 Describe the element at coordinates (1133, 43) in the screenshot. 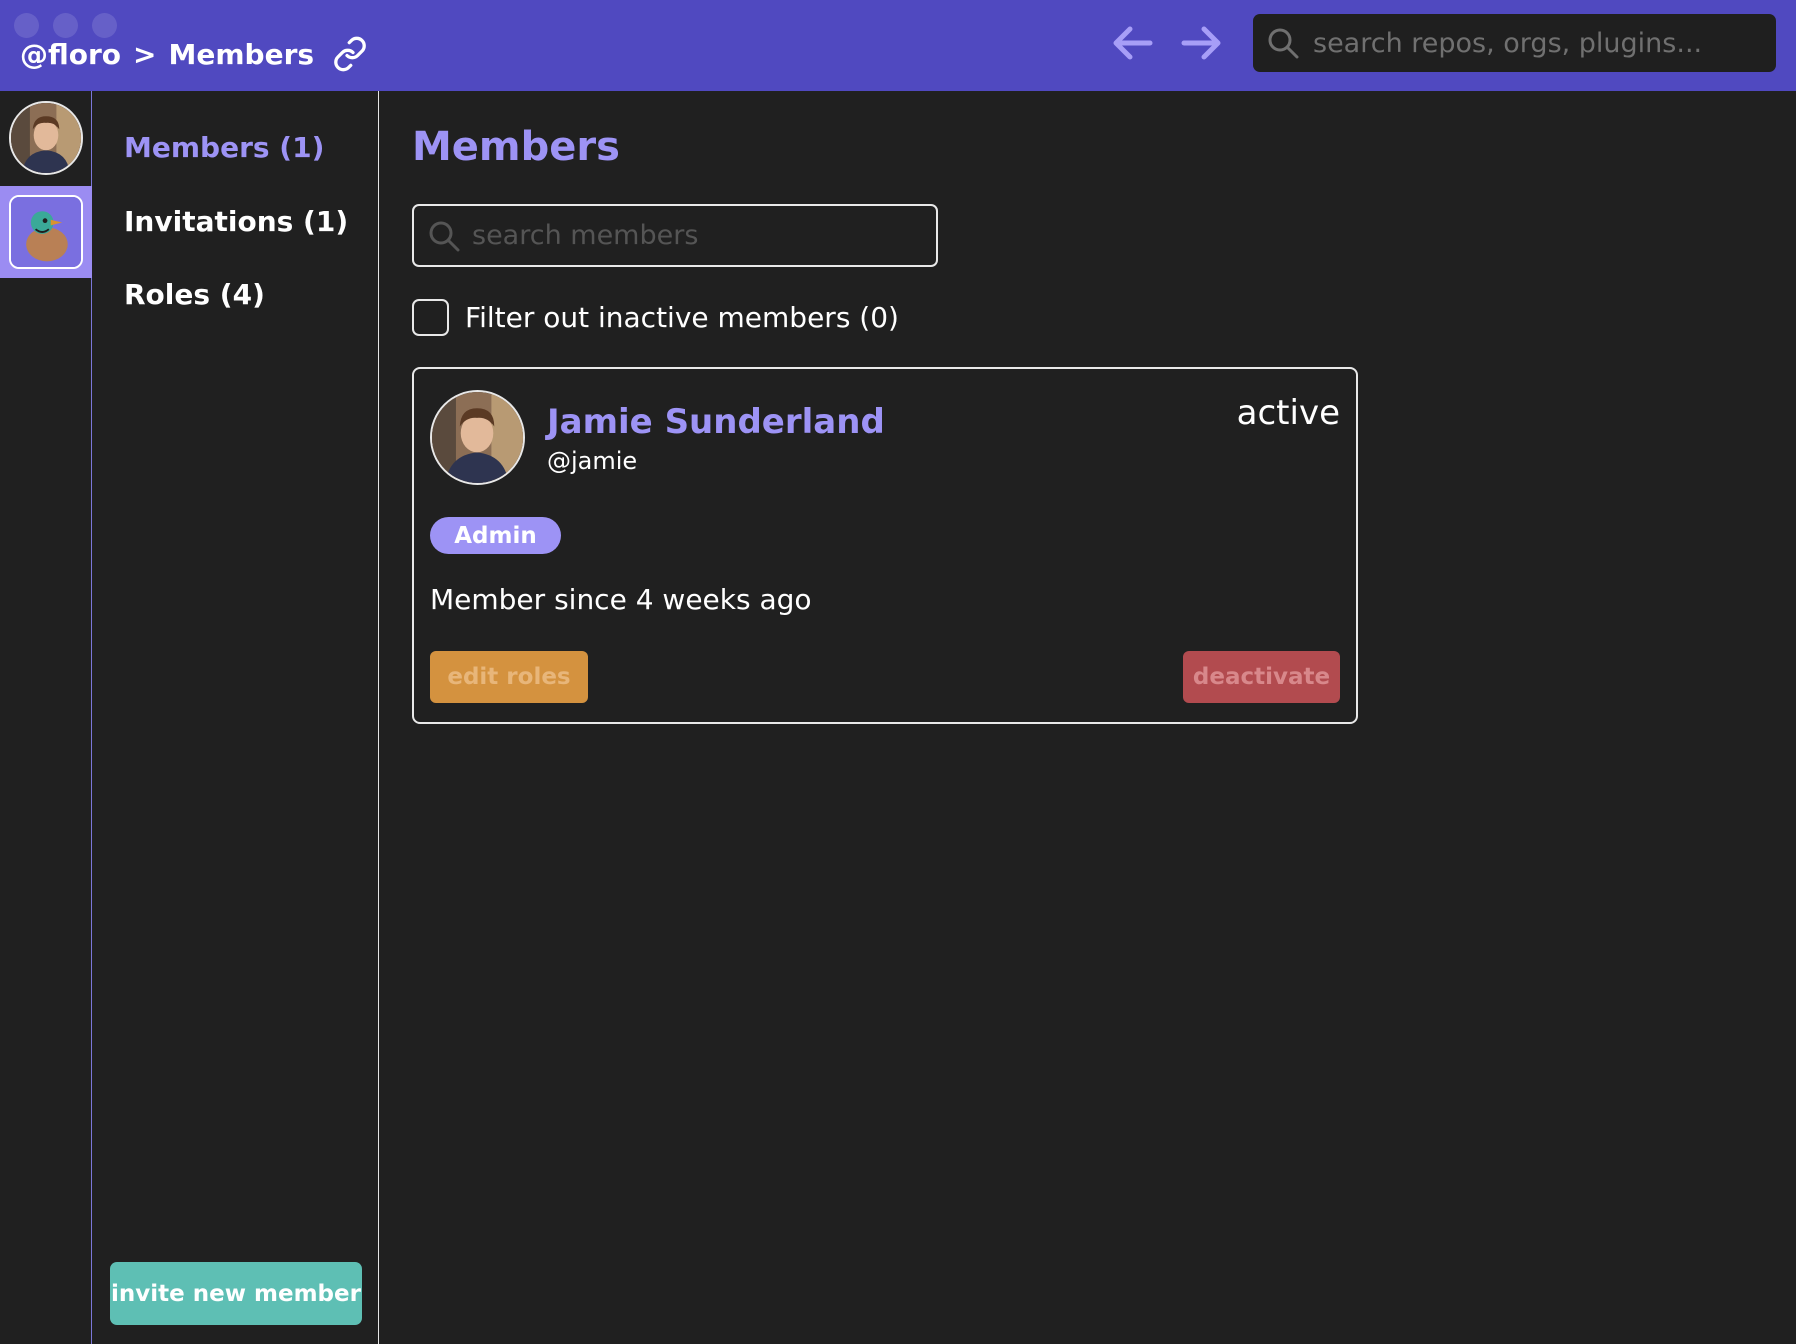

I see `arrow-left-icon` at that location.